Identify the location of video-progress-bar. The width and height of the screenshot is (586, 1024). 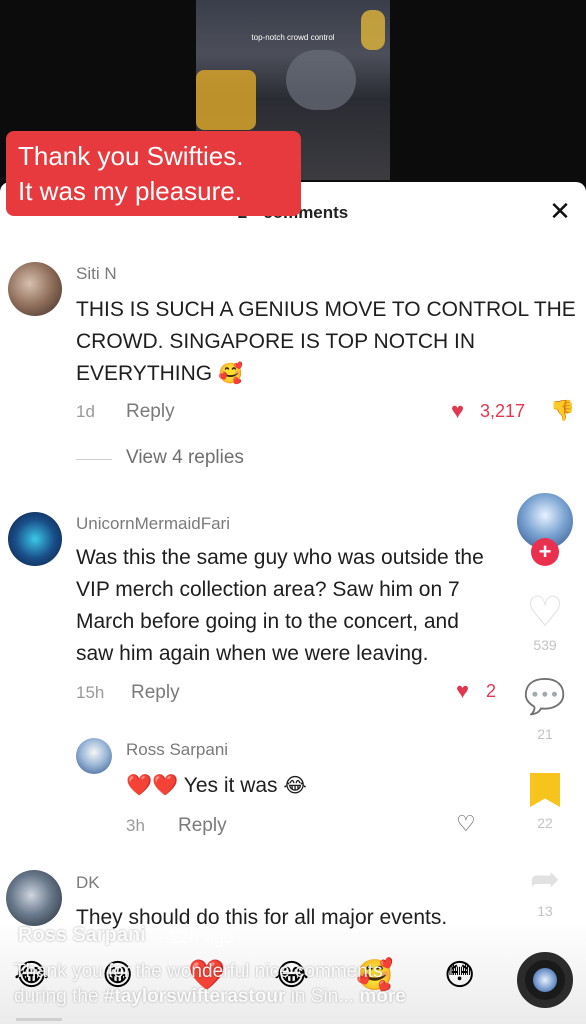
(39, 1019).